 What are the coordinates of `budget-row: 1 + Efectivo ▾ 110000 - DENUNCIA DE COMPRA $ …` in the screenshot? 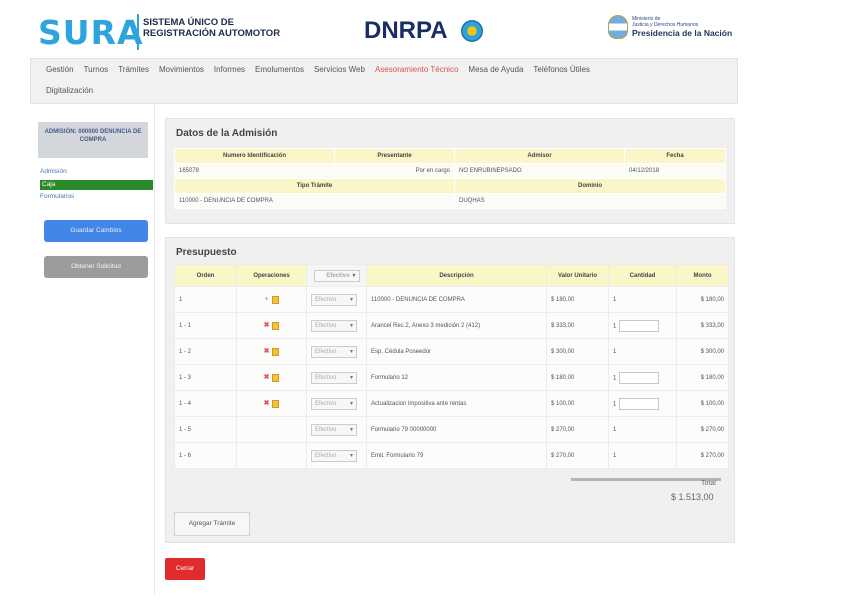 It's located at (451, 299).